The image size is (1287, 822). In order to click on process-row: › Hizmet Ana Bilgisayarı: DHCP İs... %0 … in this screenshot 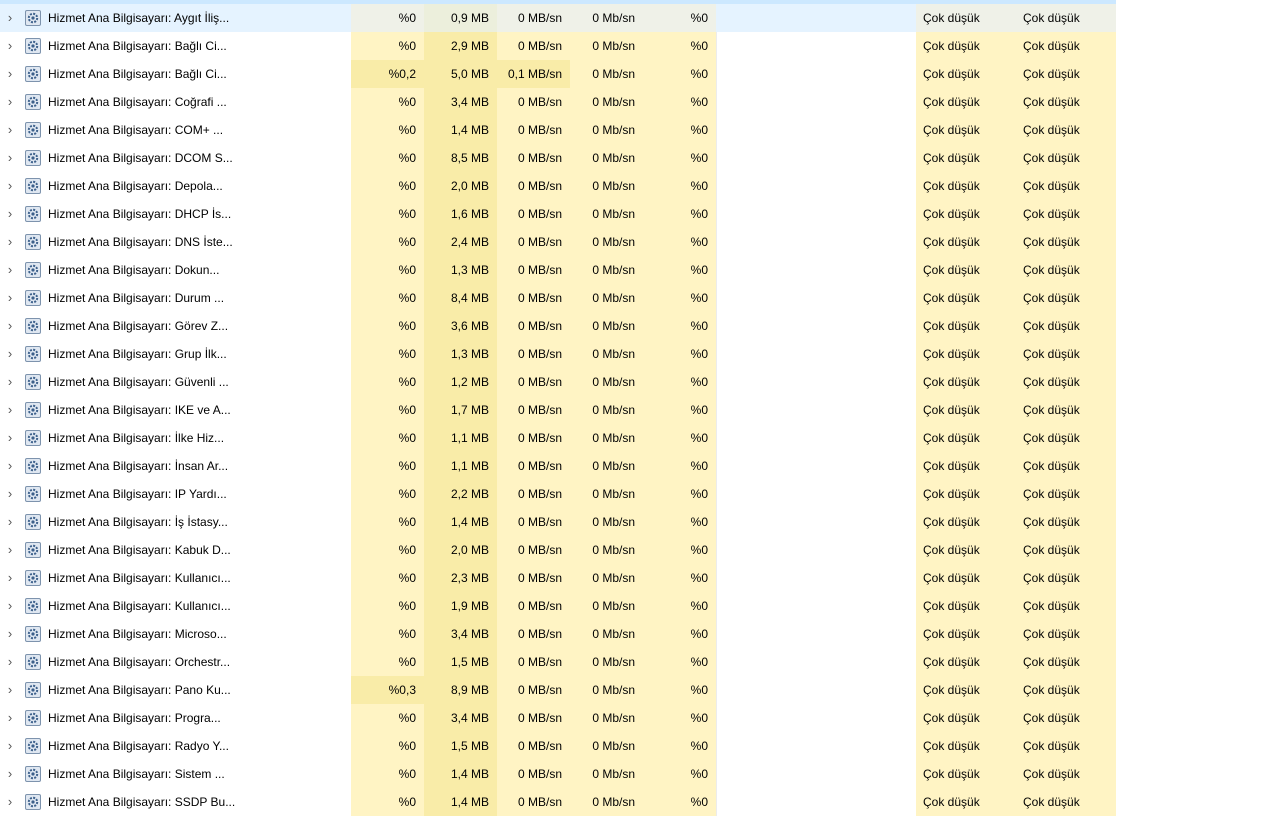, I will do `click(558, 214)`.